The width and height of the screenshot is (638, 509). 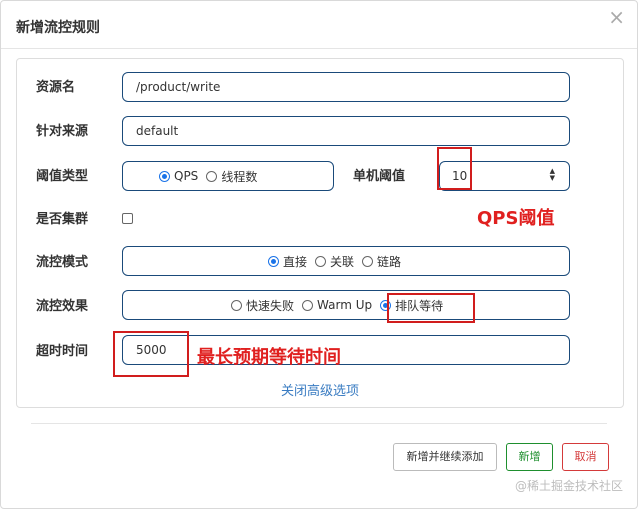 I want to click on strategy-option-chain: 链路, so click(x=389, y=261).